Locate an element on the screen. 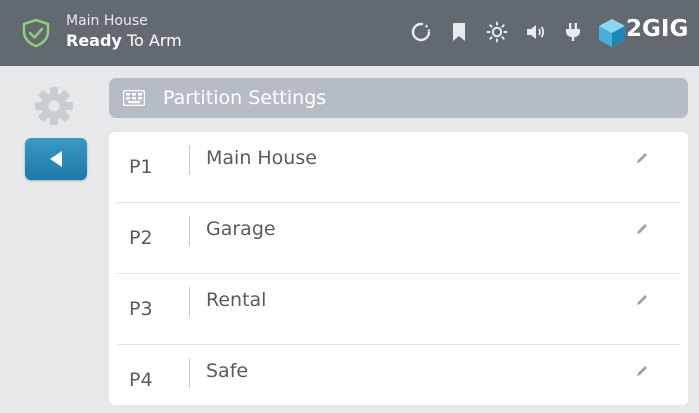  back-arrow-icon is located at coordinates (56, 159).